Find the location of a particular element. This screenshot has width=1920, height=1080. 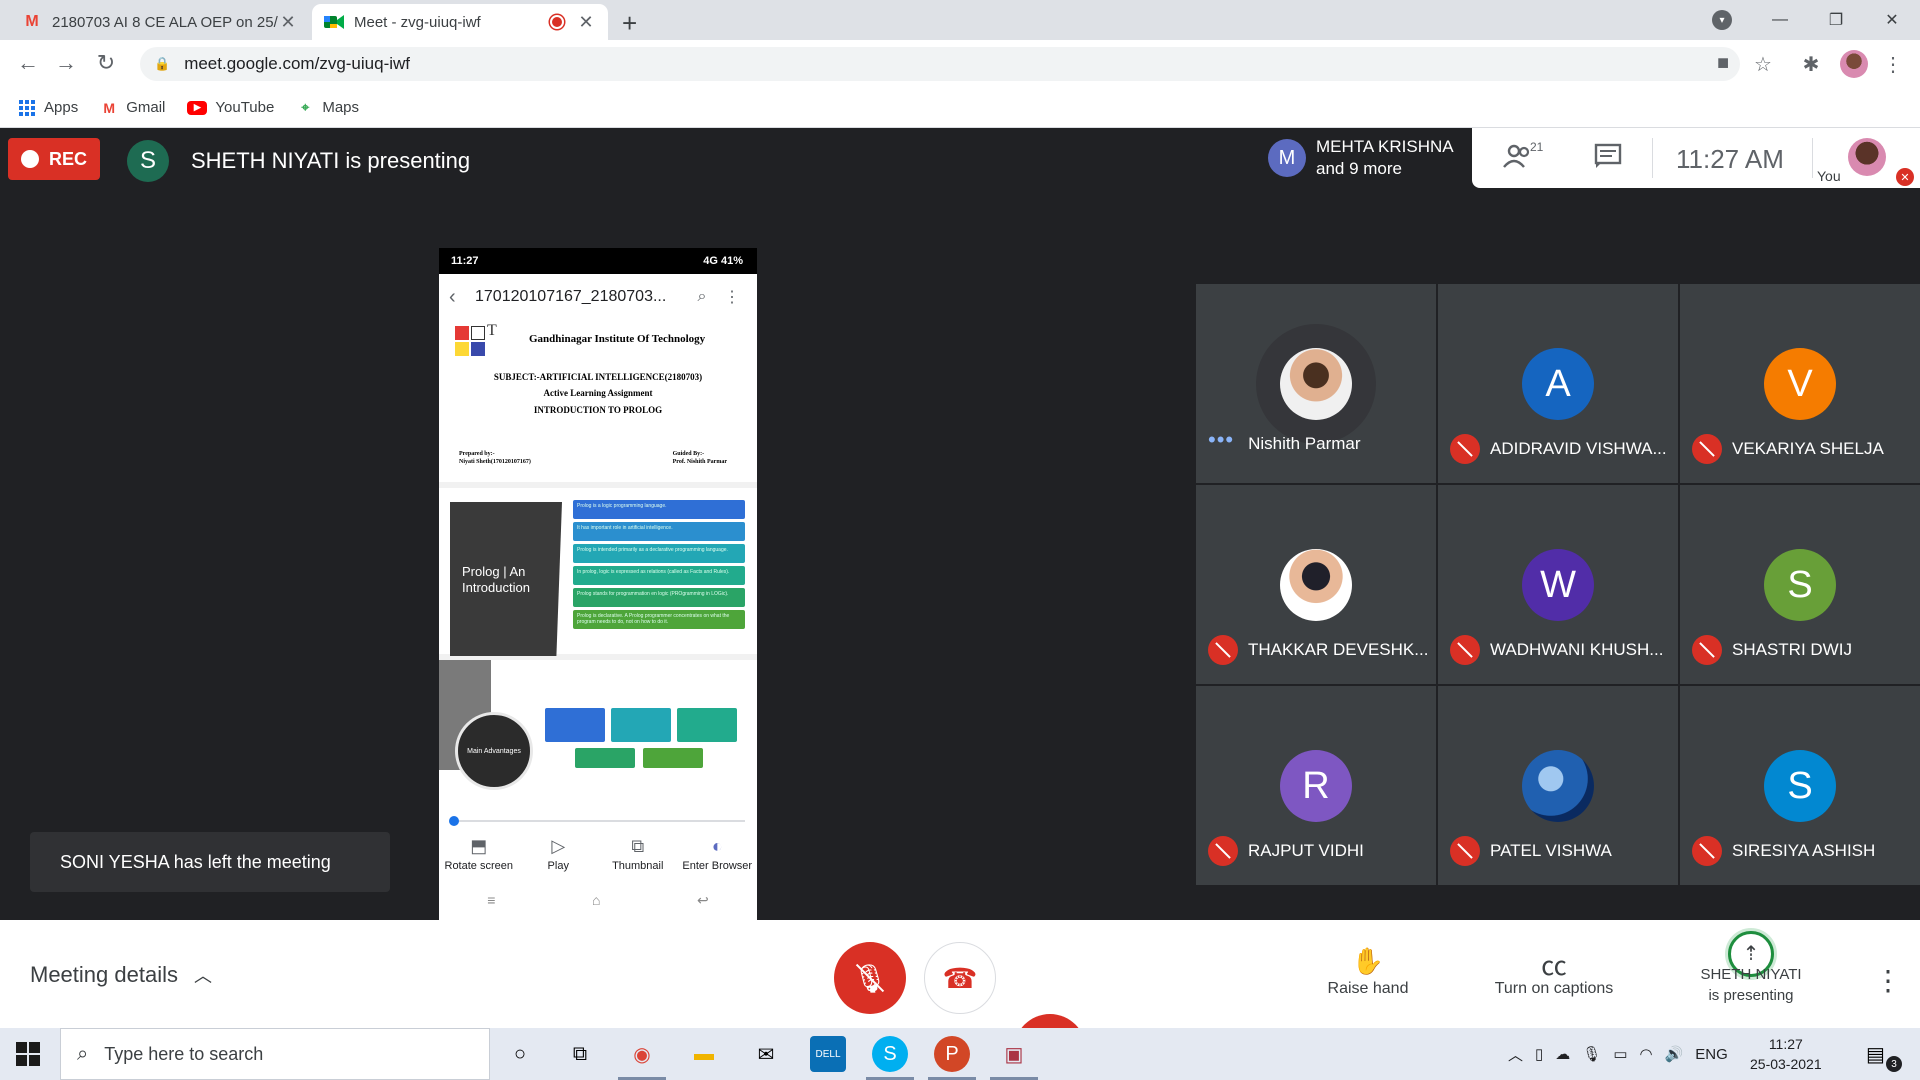

more-vert-icon: ⋮ is located at coordinates (732, 297).